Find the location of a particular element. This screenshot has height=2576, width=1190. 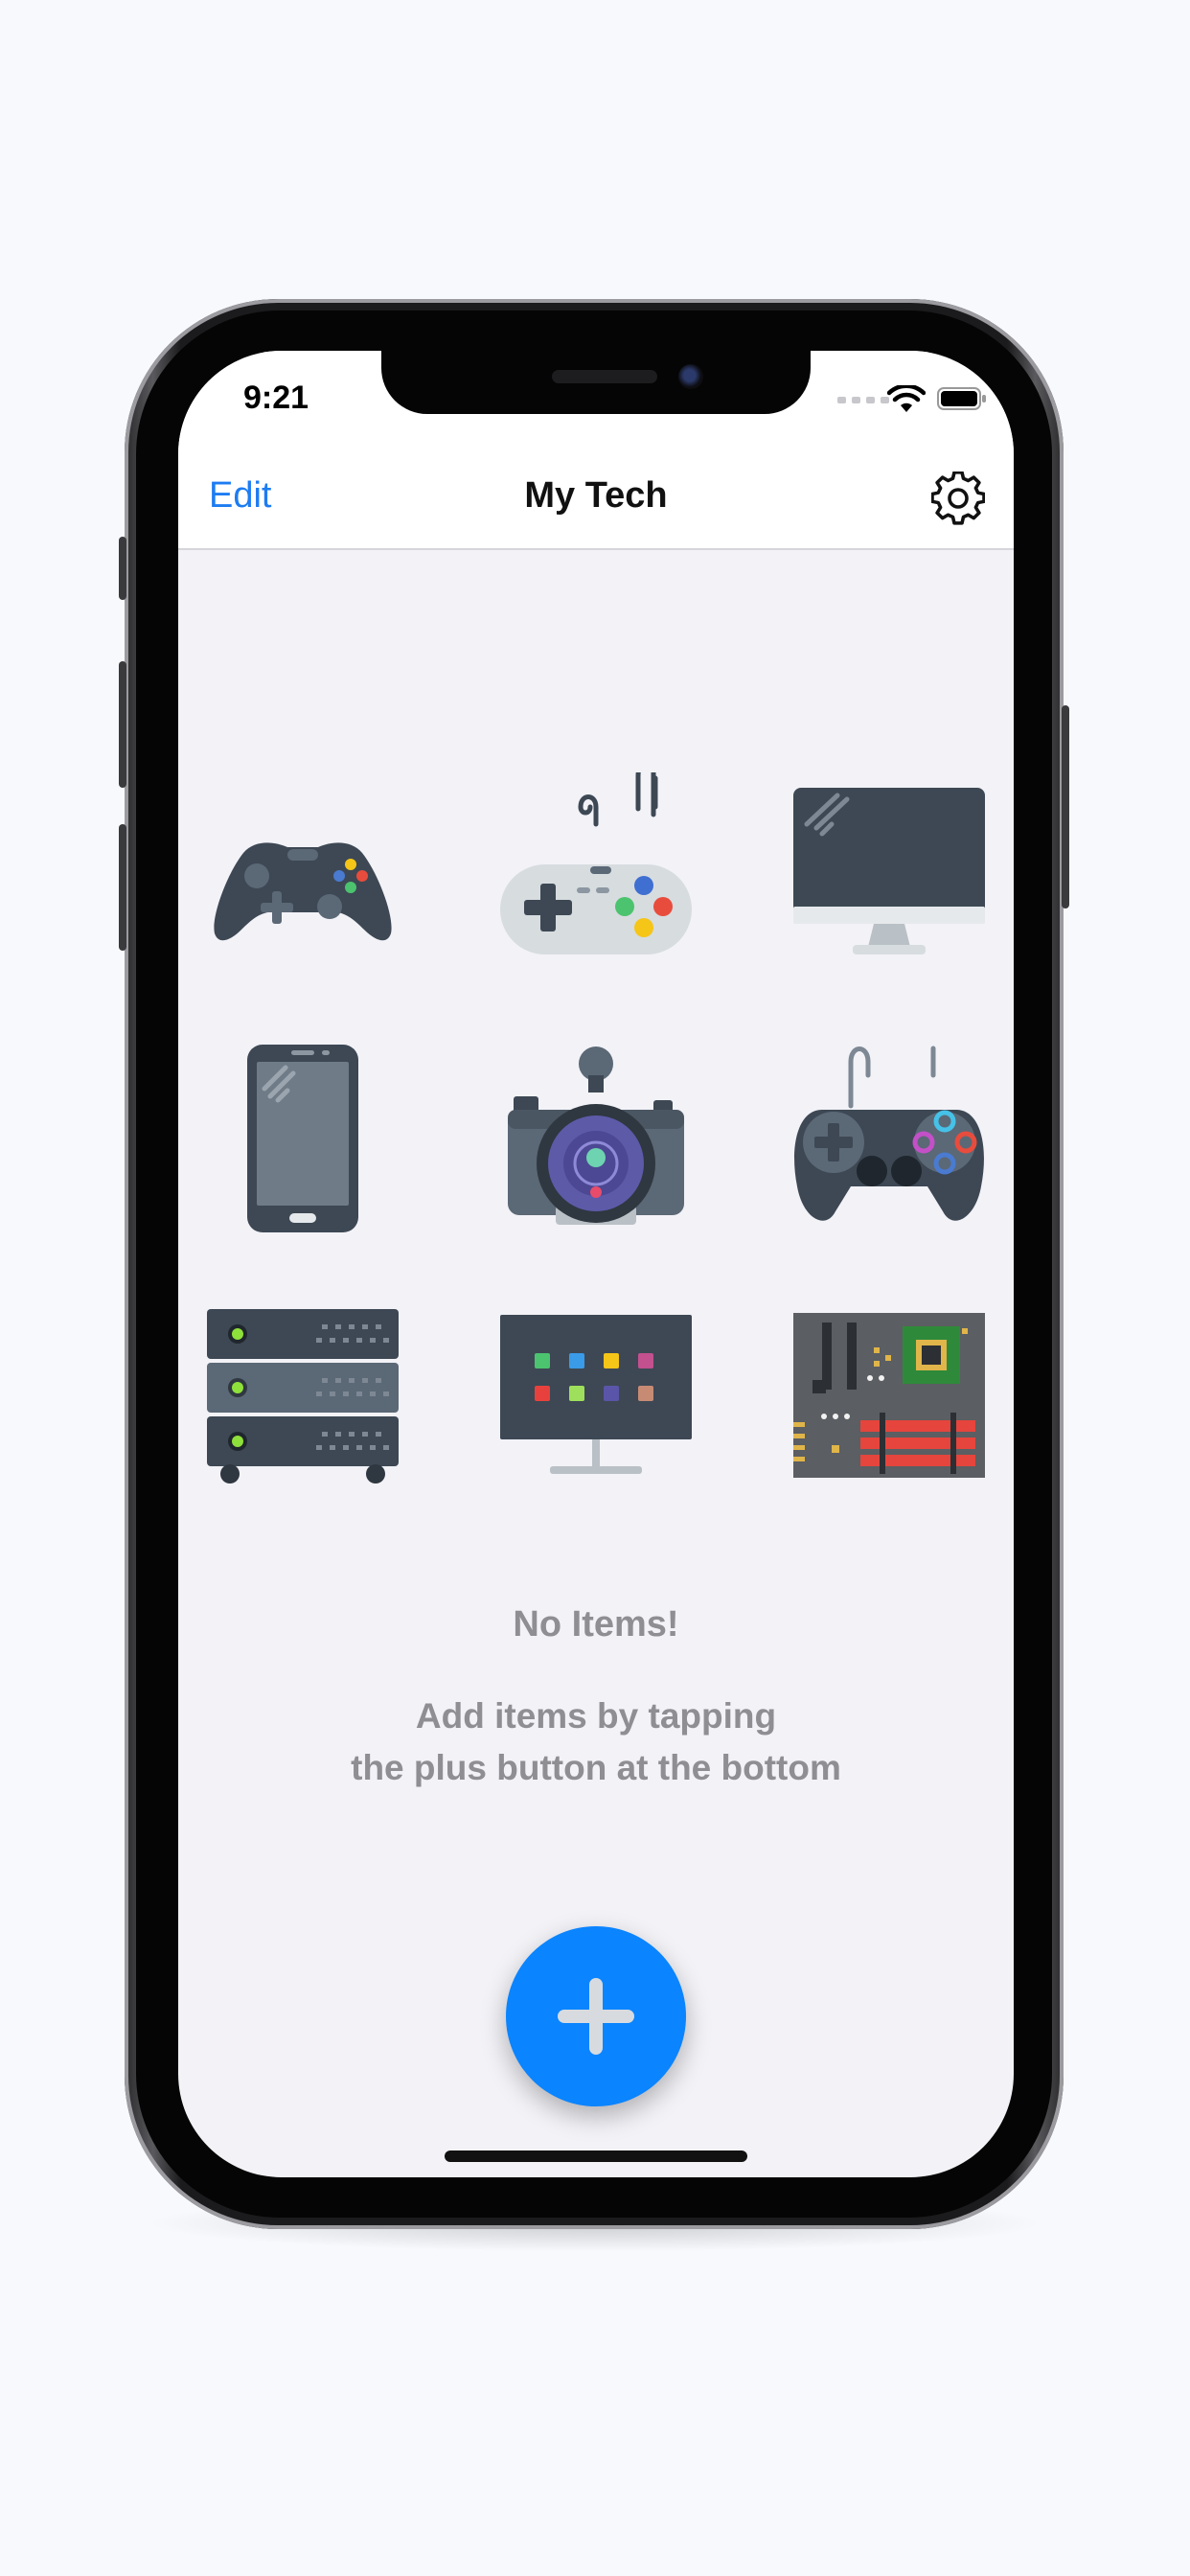

smart-tv-icon is located at coordinates (596, 1394).